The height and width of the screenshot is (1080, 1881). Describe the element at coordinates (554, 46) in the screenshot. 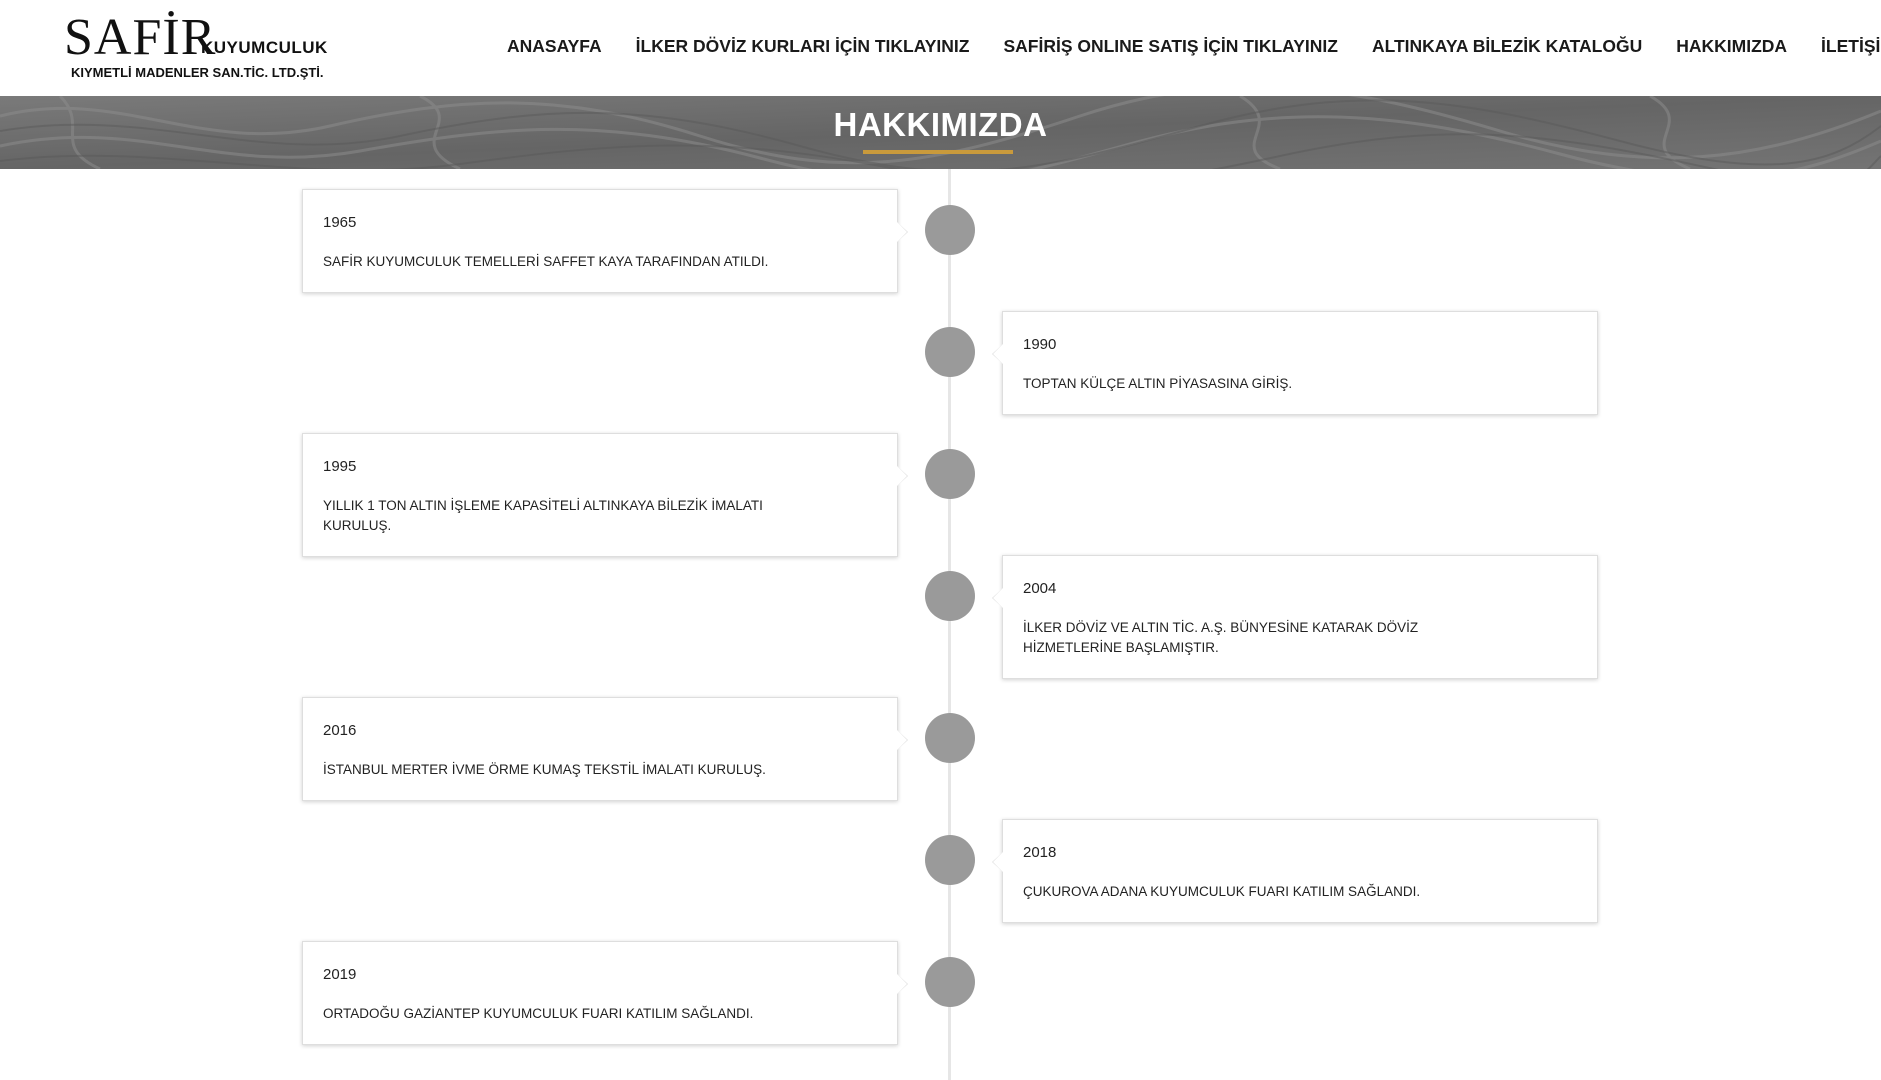

I see `nav-item-anasayfa: ANASAYFA` at that location.